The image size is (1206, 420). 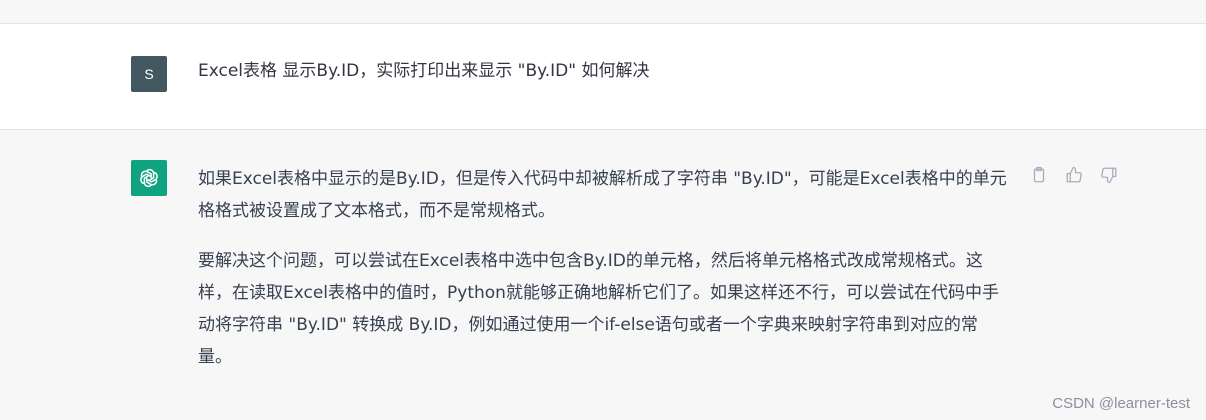 What do you see at coordinates (603, 12) in the screenshot?
I see `top-strip` at bounding box center [603, 12].